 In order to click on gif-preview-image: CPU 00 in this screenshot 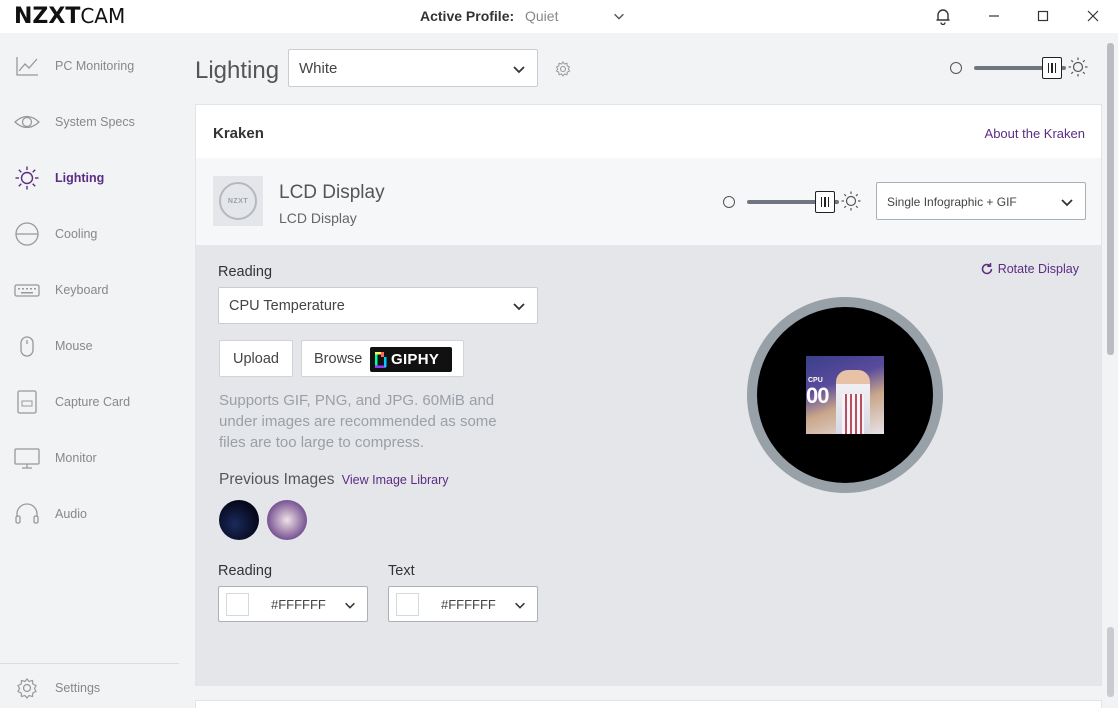, I will do `click(845, 395)`.